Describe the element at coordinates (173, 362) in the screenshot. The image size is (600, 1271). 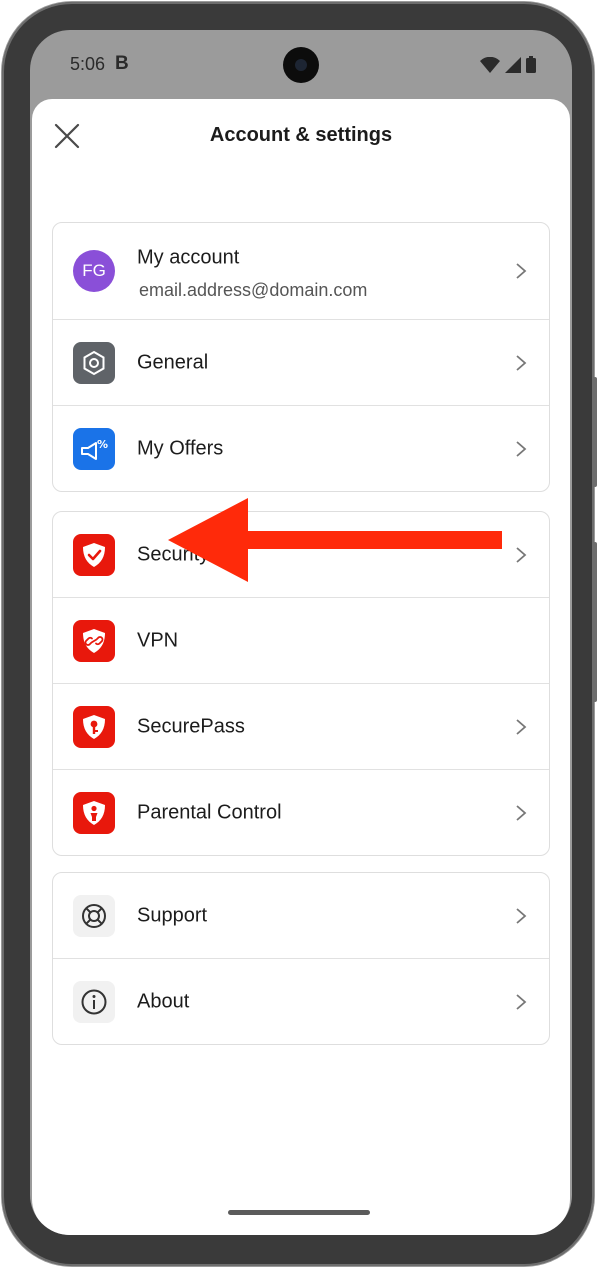
I see `general-label: General` at that location.